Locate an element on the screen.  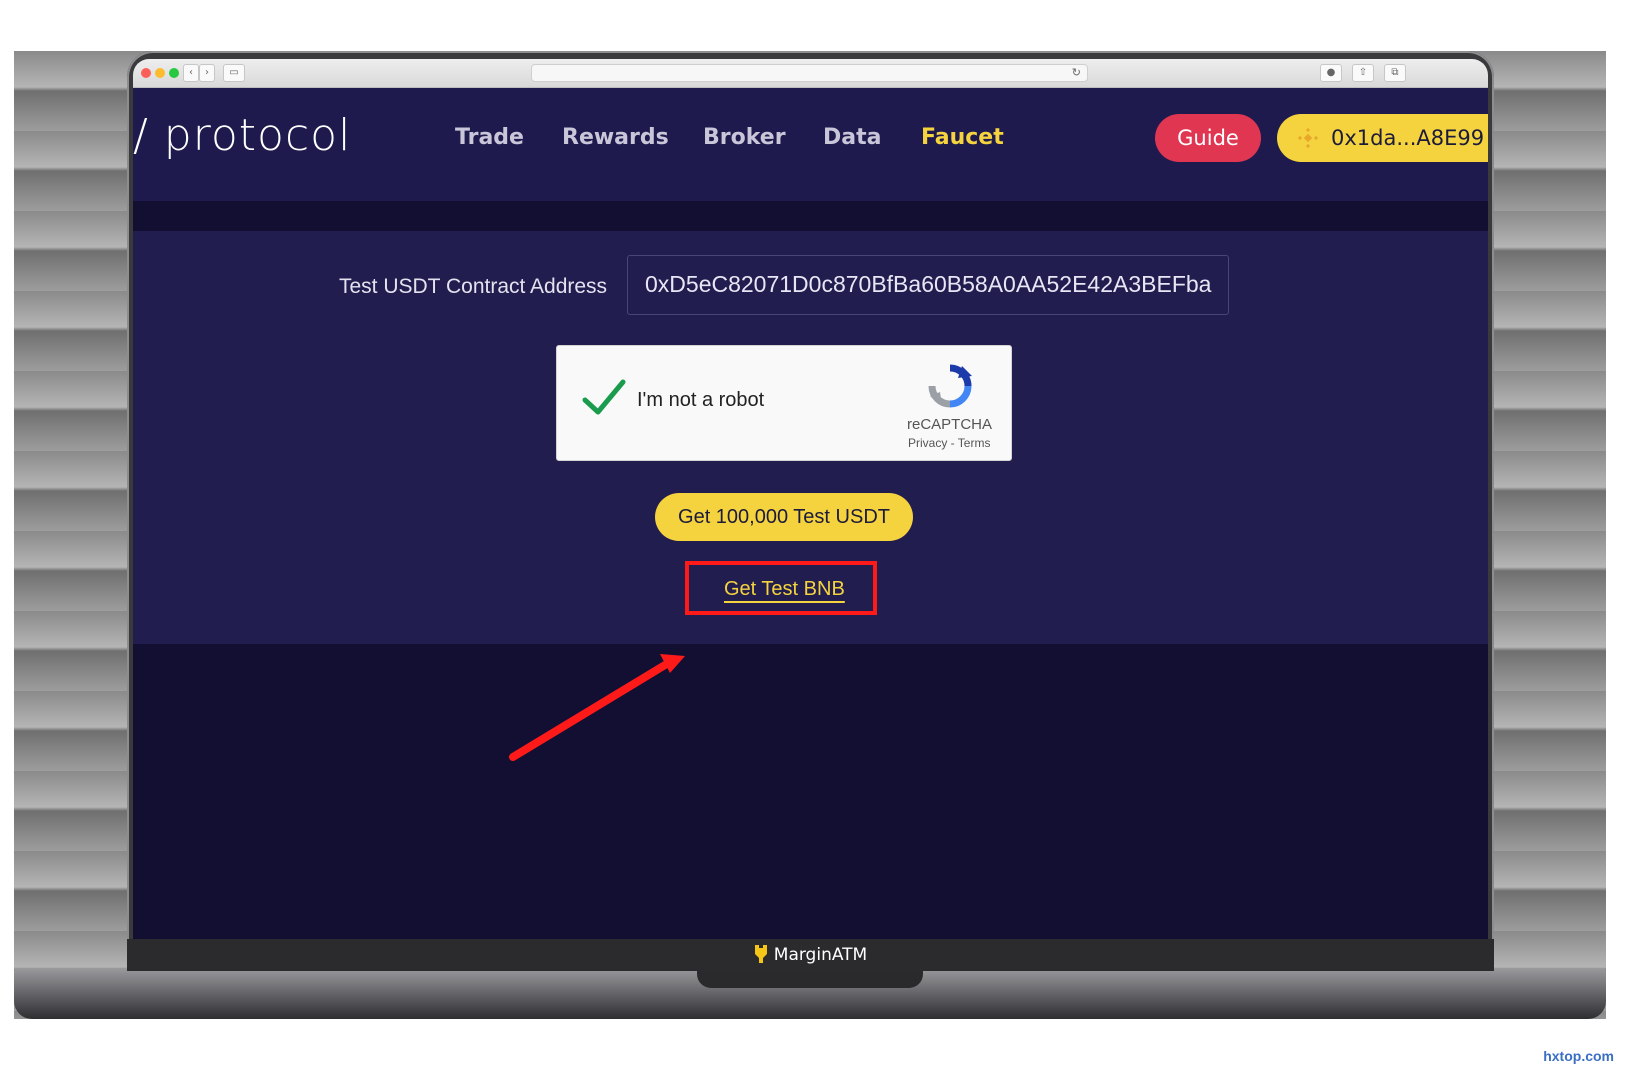
recaptcha-brand: reCAPTCHA is located at coordinates (950, 424).